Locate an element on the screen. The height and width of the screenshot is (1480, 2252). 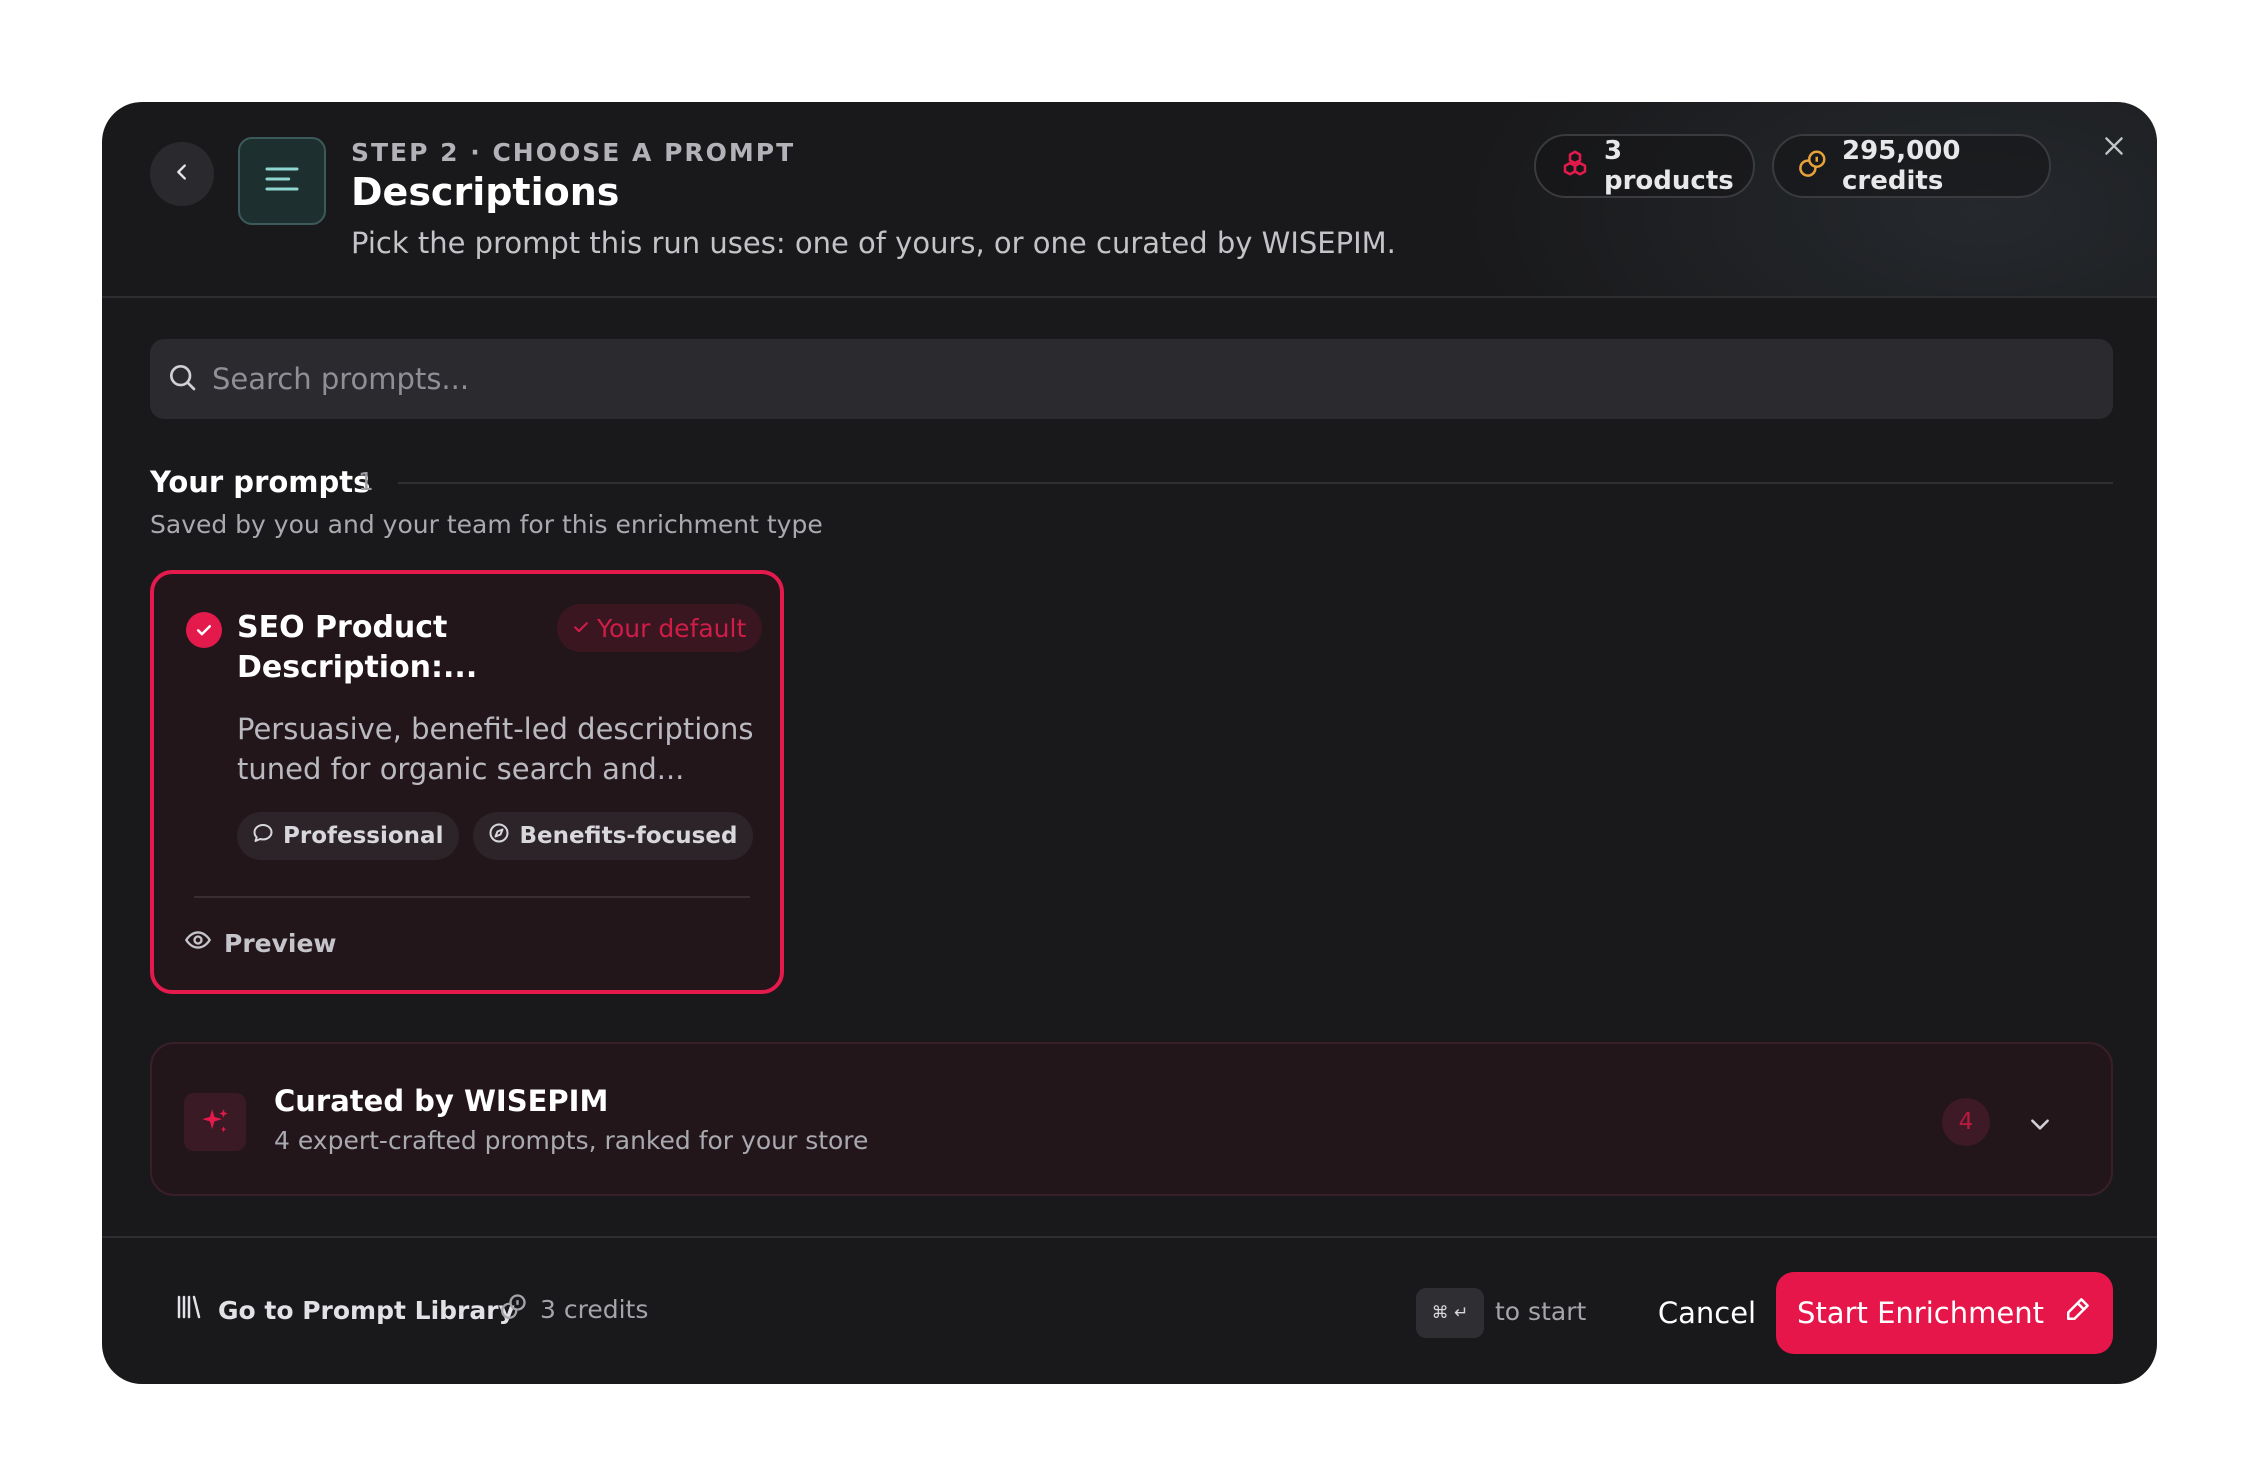
close-icon is located at coordinates (2114, 148).